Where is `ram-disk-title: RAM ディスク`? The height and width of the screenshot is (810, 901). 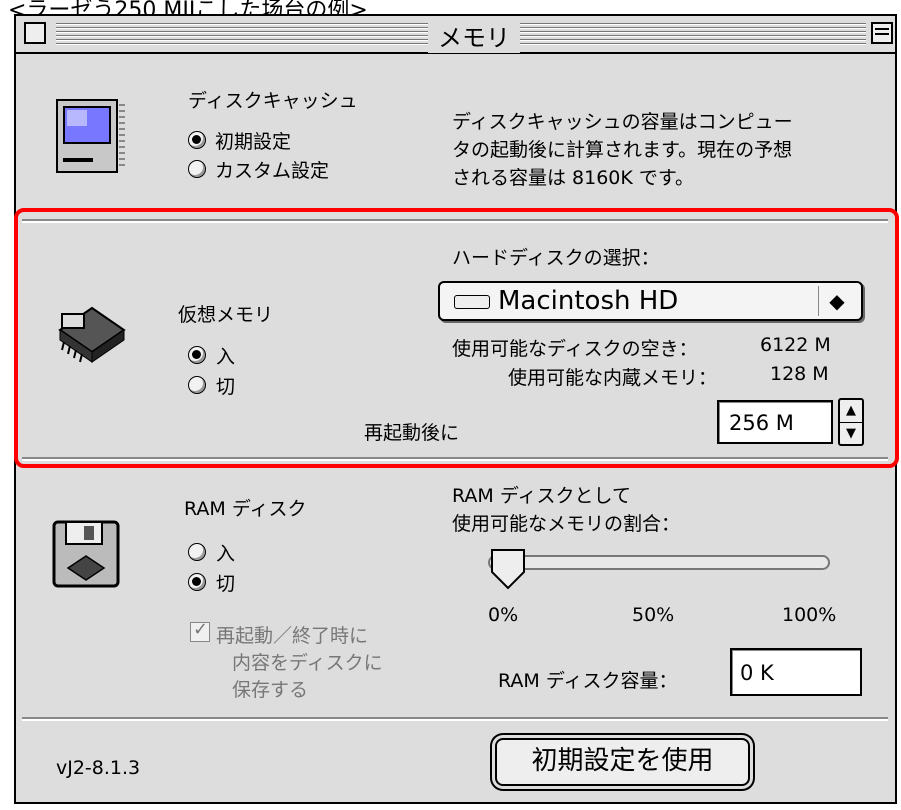
ram-disk-title: RAM ディスク is located at coordinates (245, 509).